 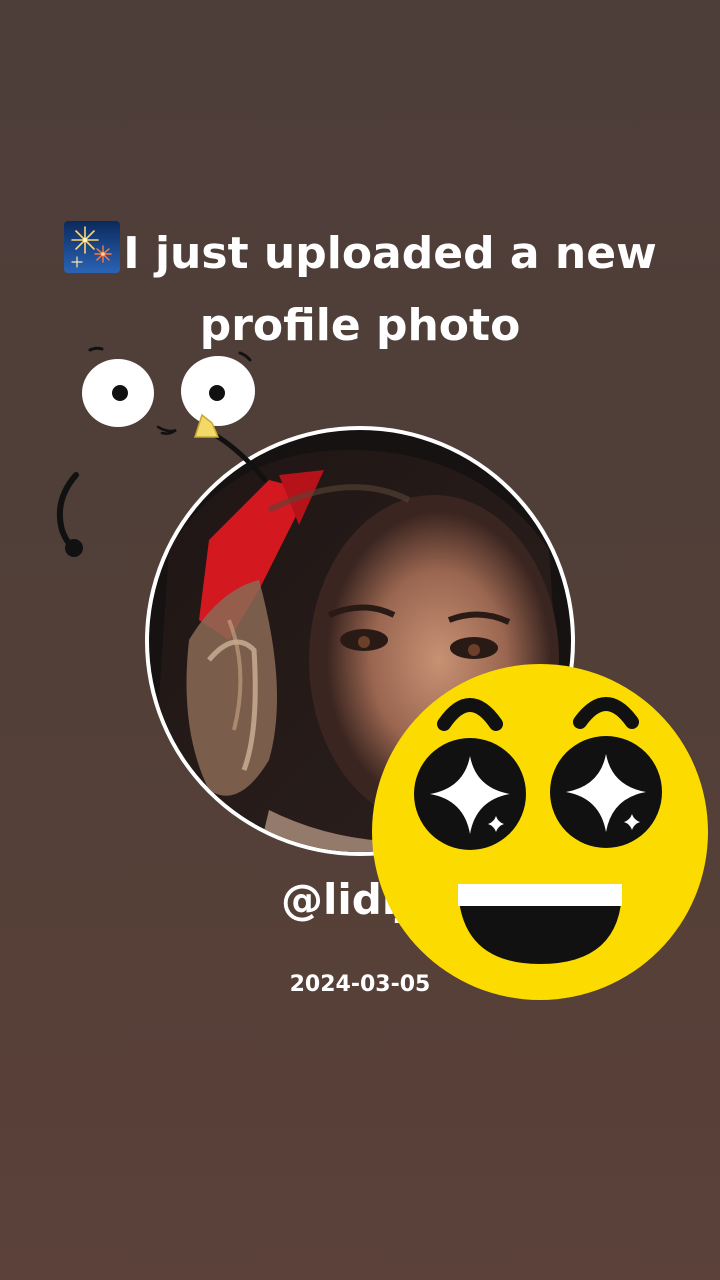 I want to click on cartoon-eyes-doodle, so click(x=160, y=455).